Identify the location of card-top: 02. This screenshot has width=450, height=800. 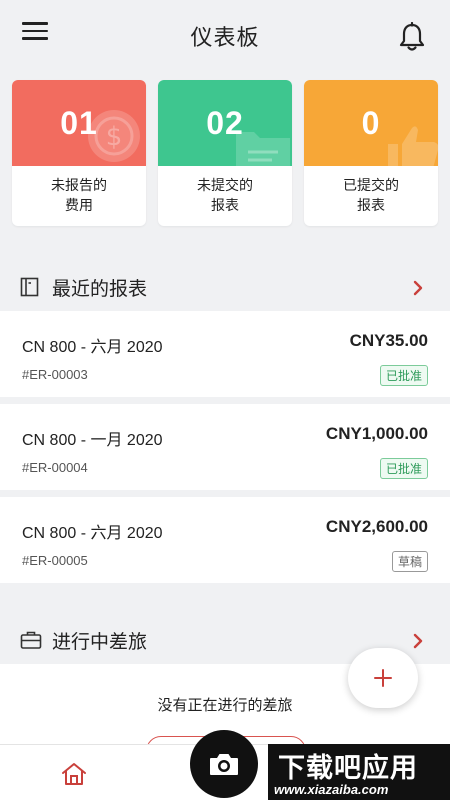
(225, 123).